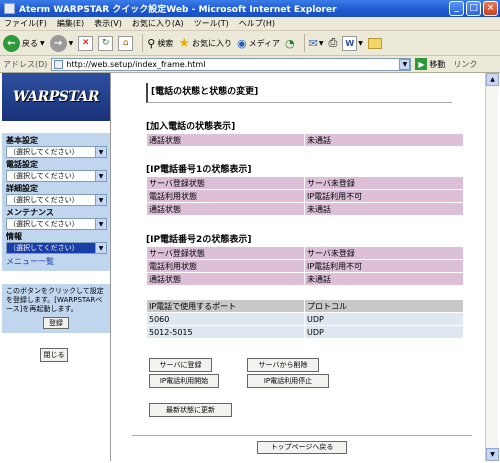 The height and width of the screenshot is (463, 500). Describe the element at coordinates (492, 267) in the screenshot. I see `vertical-scrollbar: ▲ ▼` at that location.